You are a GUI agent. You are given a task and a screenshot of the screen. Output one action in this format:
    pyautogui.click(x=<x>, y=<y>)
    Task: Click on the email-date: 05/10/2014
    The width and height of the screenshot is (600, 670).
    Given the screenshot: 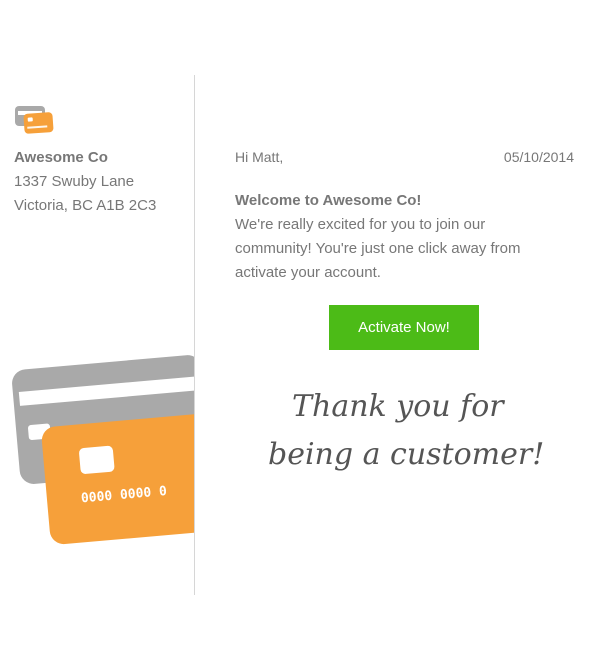 What is the action you would take?
    pyautogui.click(x=538, y=157)
    